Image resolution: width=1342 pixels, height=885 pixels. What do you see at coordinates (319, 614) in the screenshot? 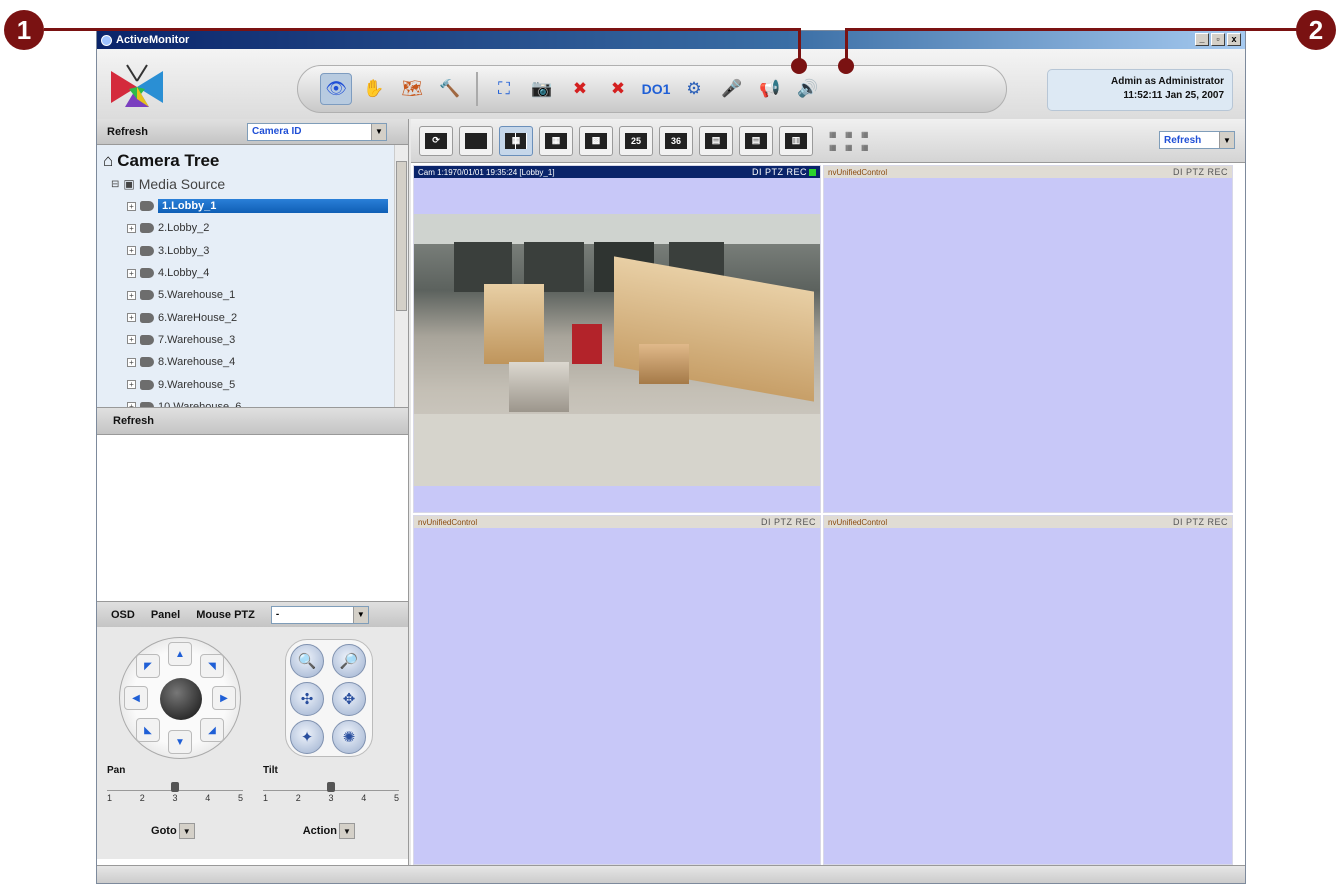
I see `mouse-ptz-select: - ▼` at bounding box center [319, 614].